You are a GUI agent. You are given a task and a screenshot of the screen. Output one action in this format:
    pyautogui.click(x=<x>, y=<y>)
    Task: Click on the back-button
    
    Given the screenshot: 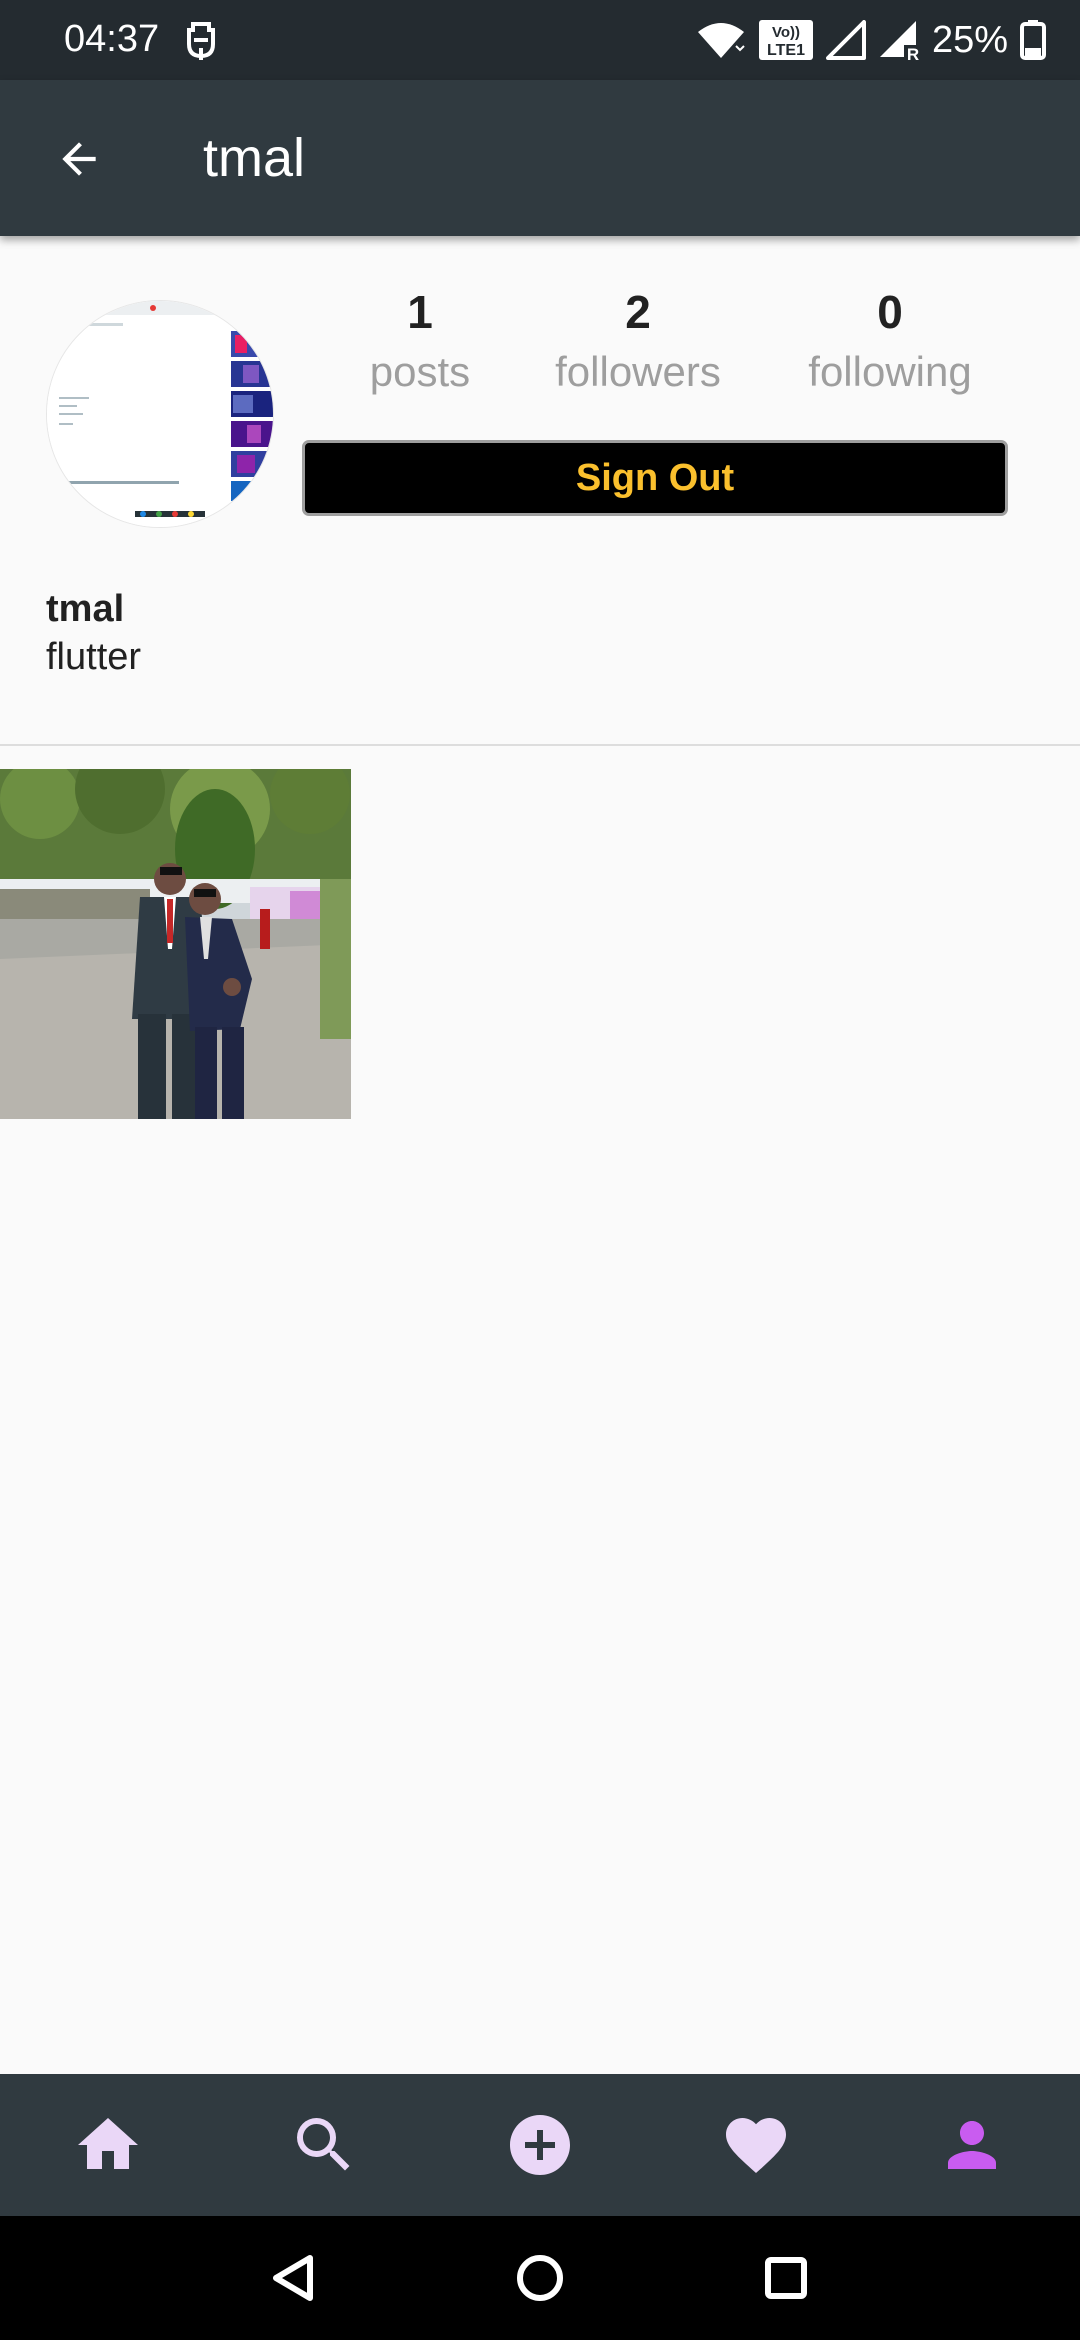 What is the action you would take?
    pyautogui.click(x=78, y=160)
    